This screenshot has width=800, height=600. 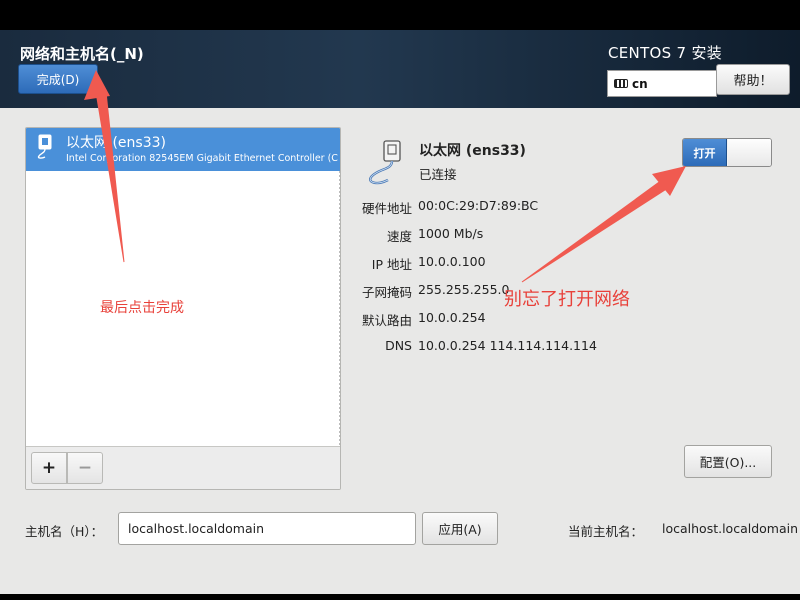 What do you see at coordinates (464, 289) in the screenshot?
I see `subnet-mask-value: 255.255.255.0` at bounding box center [464, 289].